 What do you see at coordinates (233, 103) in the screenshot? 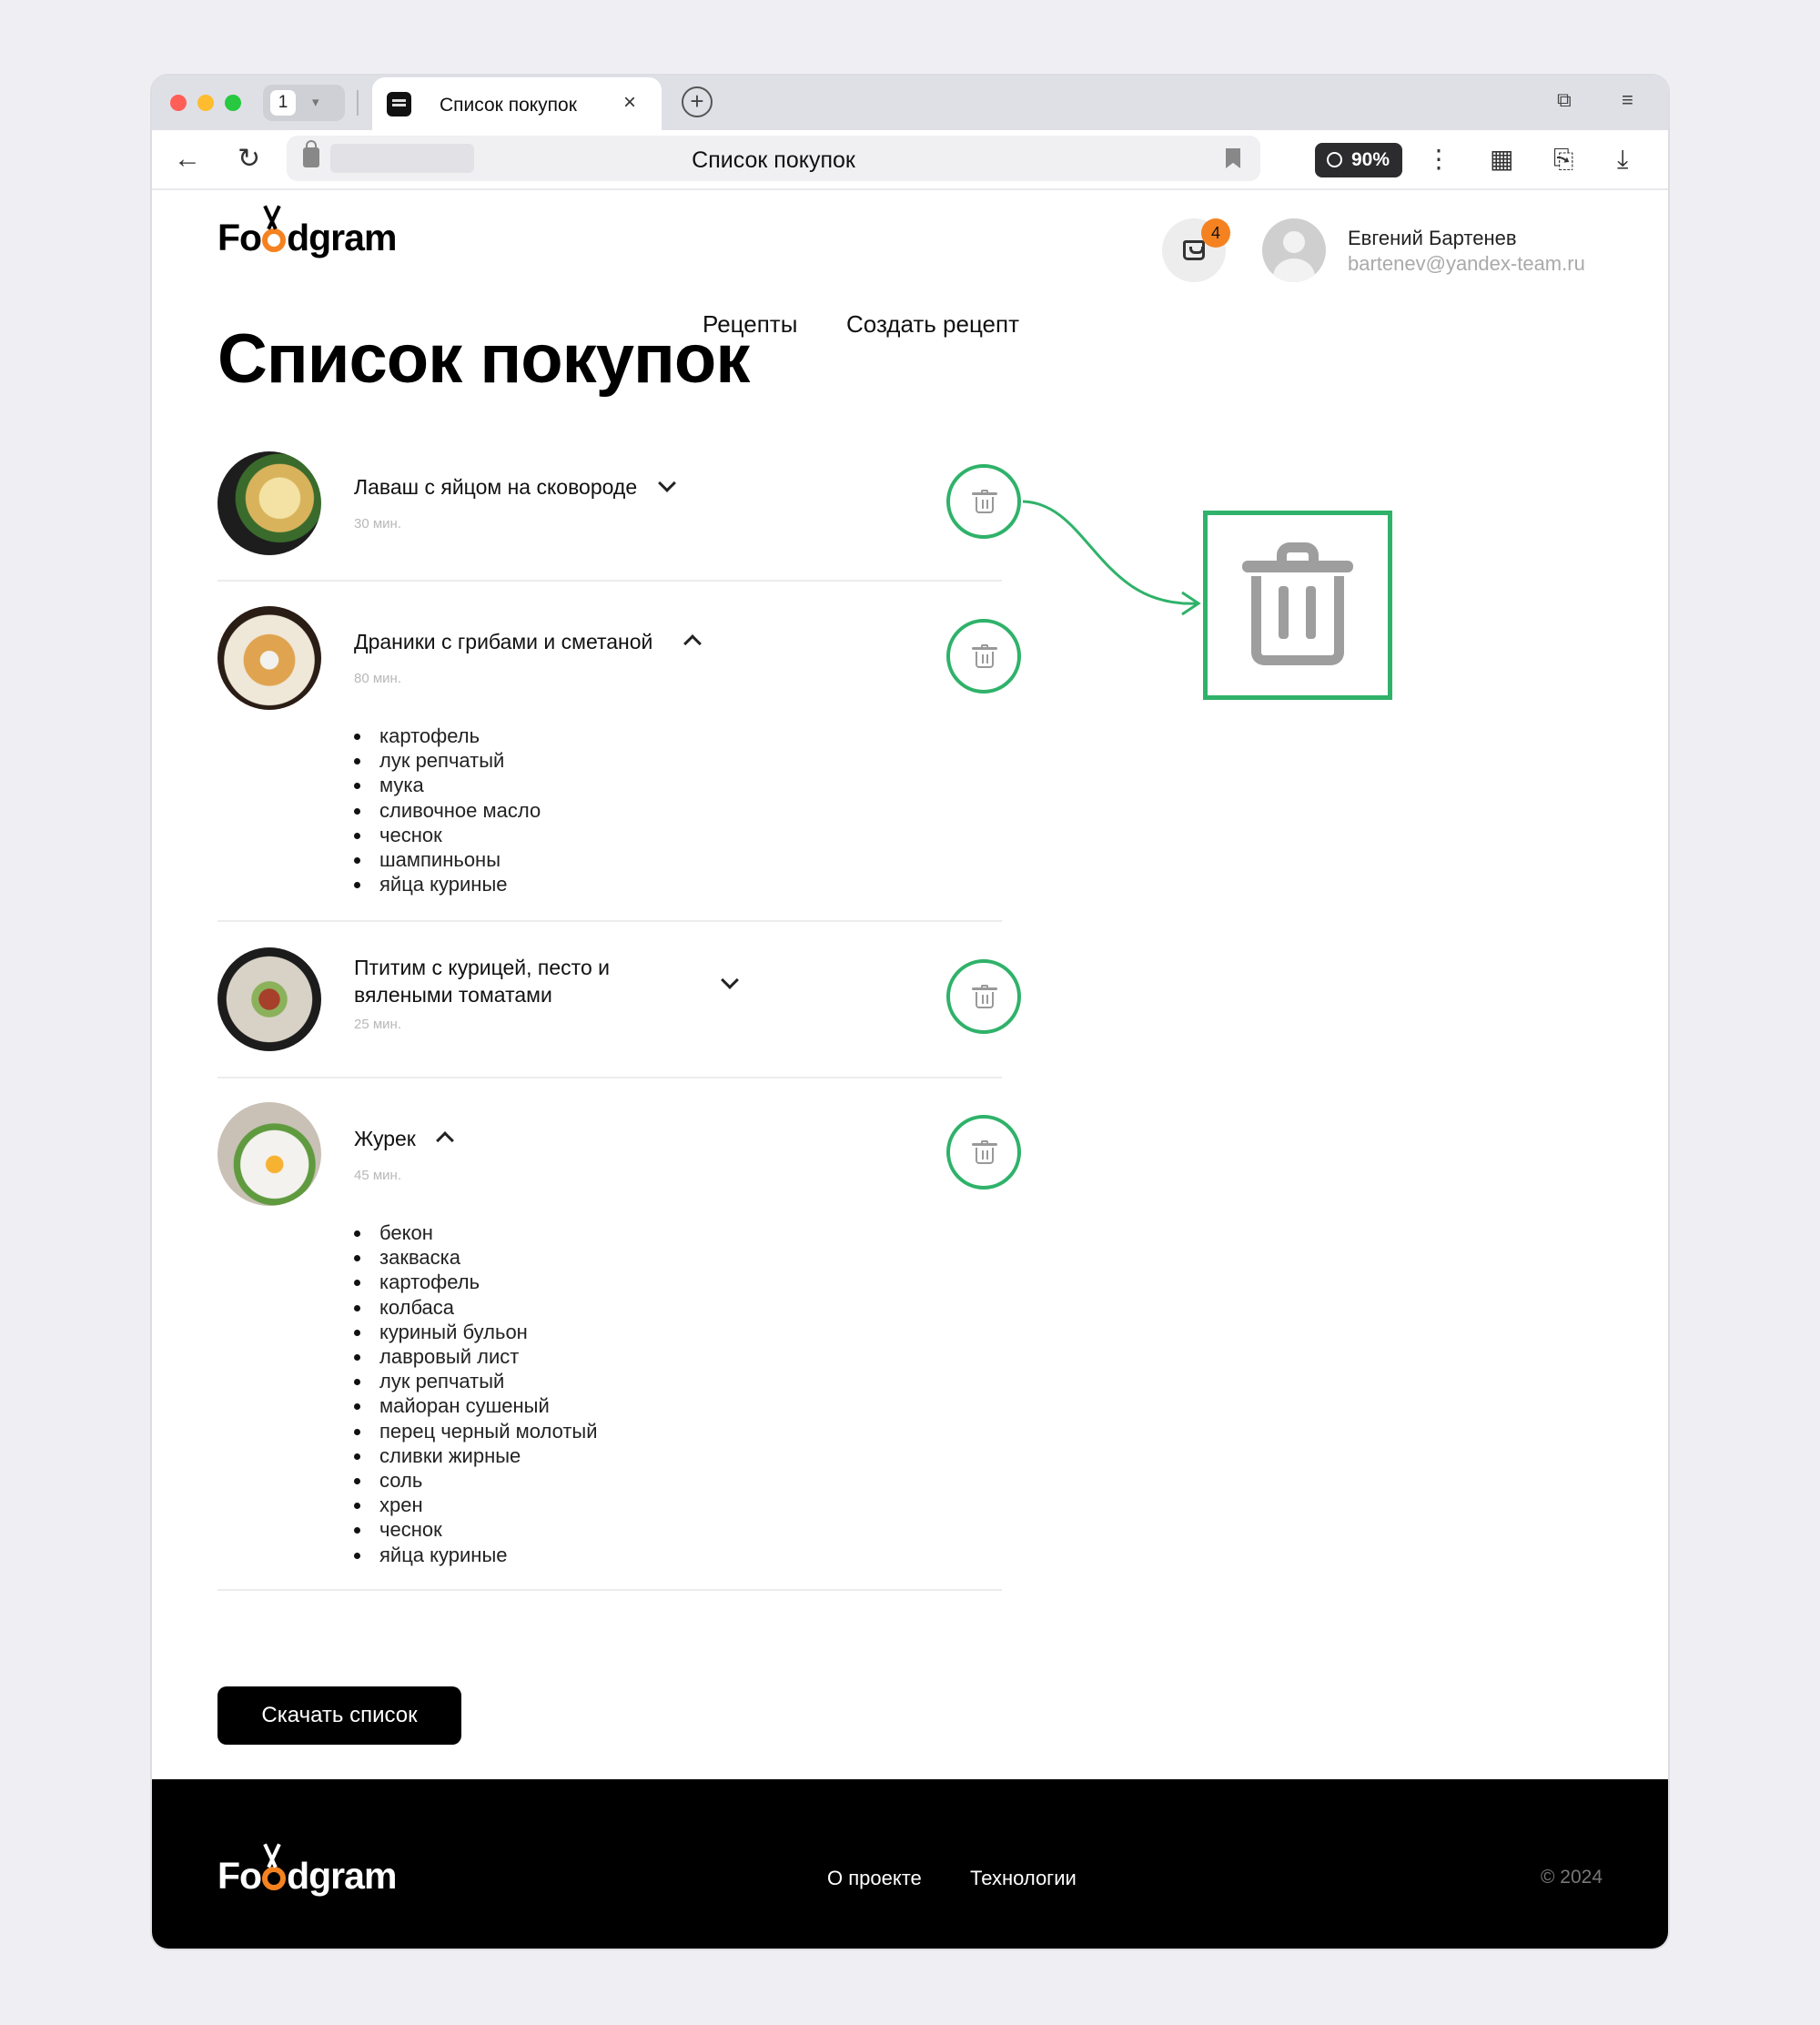
I see `maximize-window-button` at bounding box center [233, 103].